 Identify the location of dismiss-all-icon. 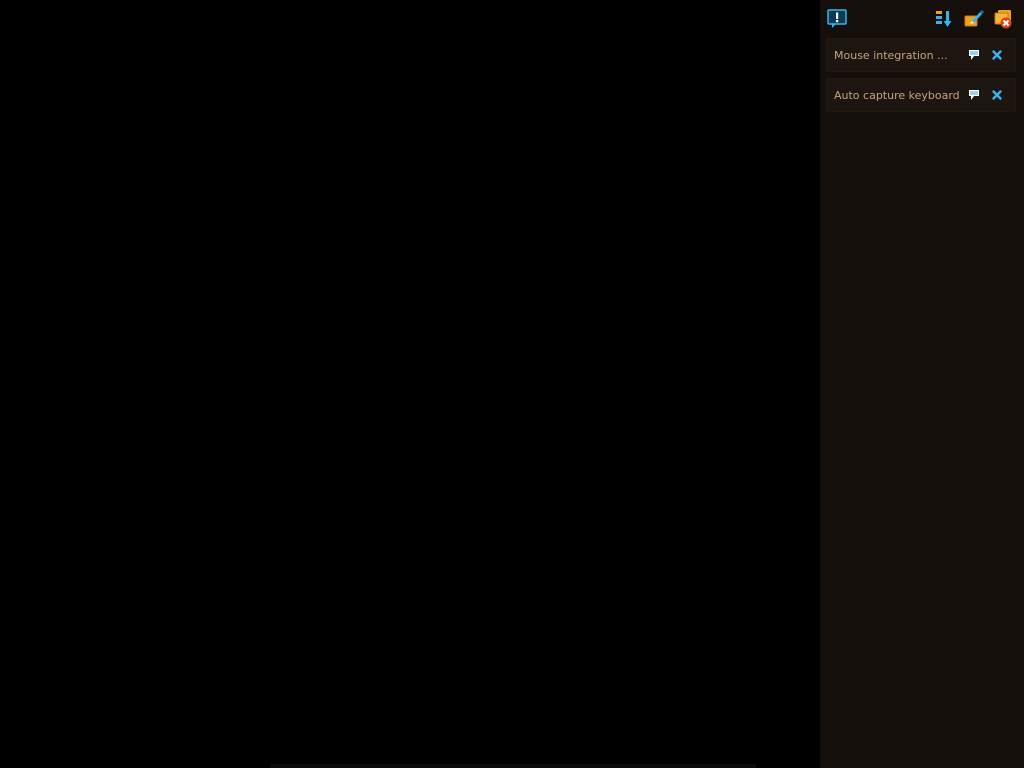
(1003, 19).